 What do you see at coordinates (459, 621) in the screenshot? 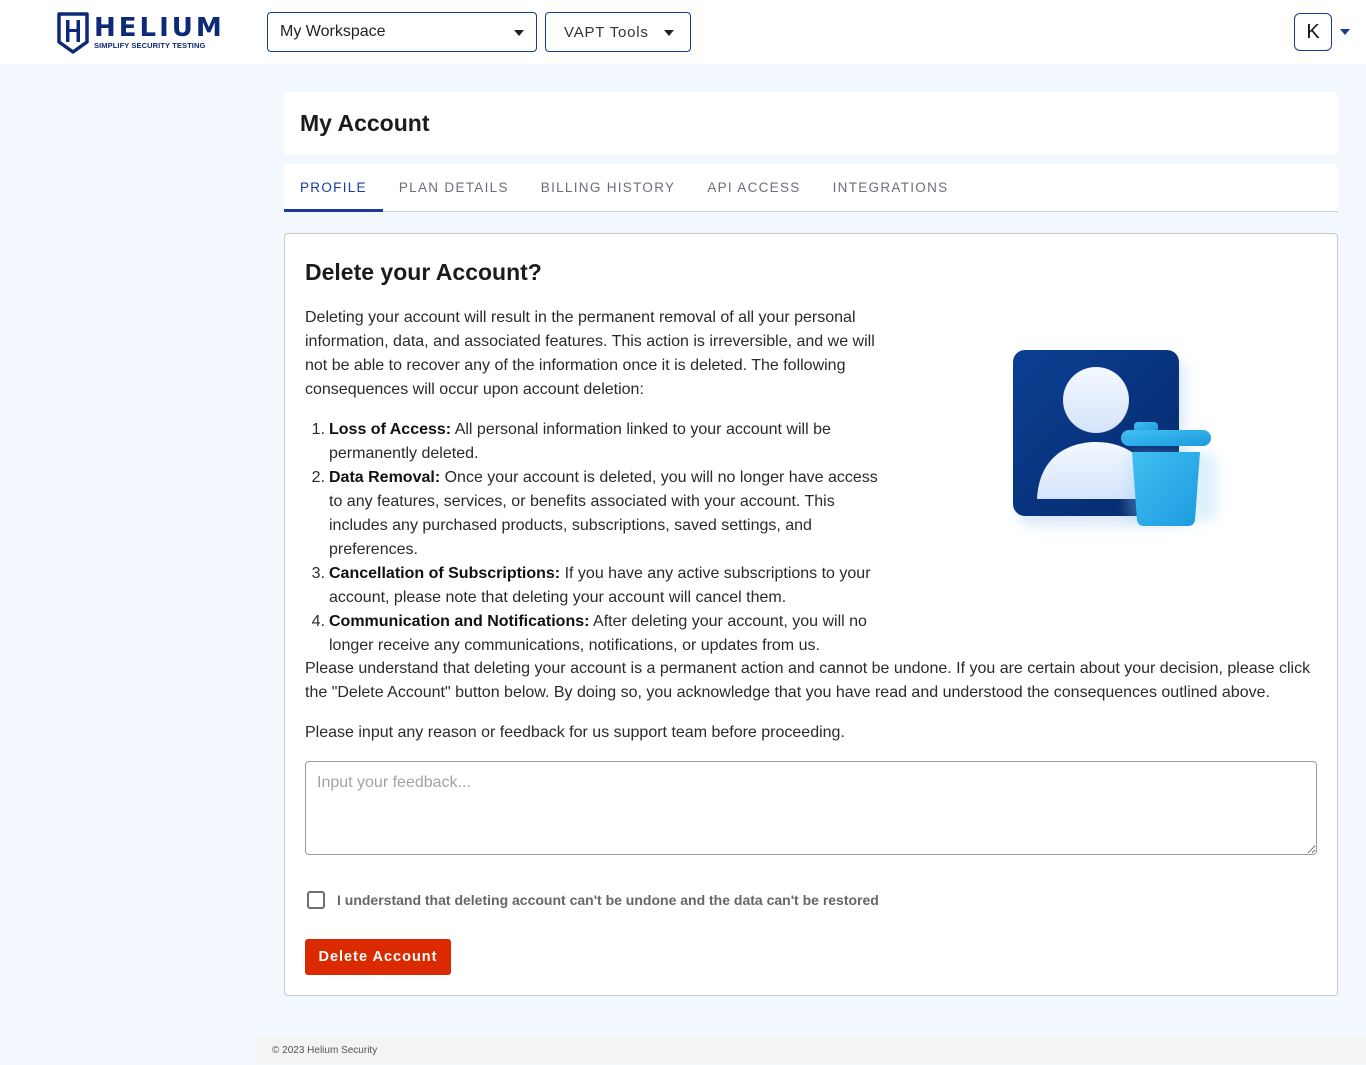
I see `consequence-heading: Communication and Notifications:` at bounding box center [459, 621].